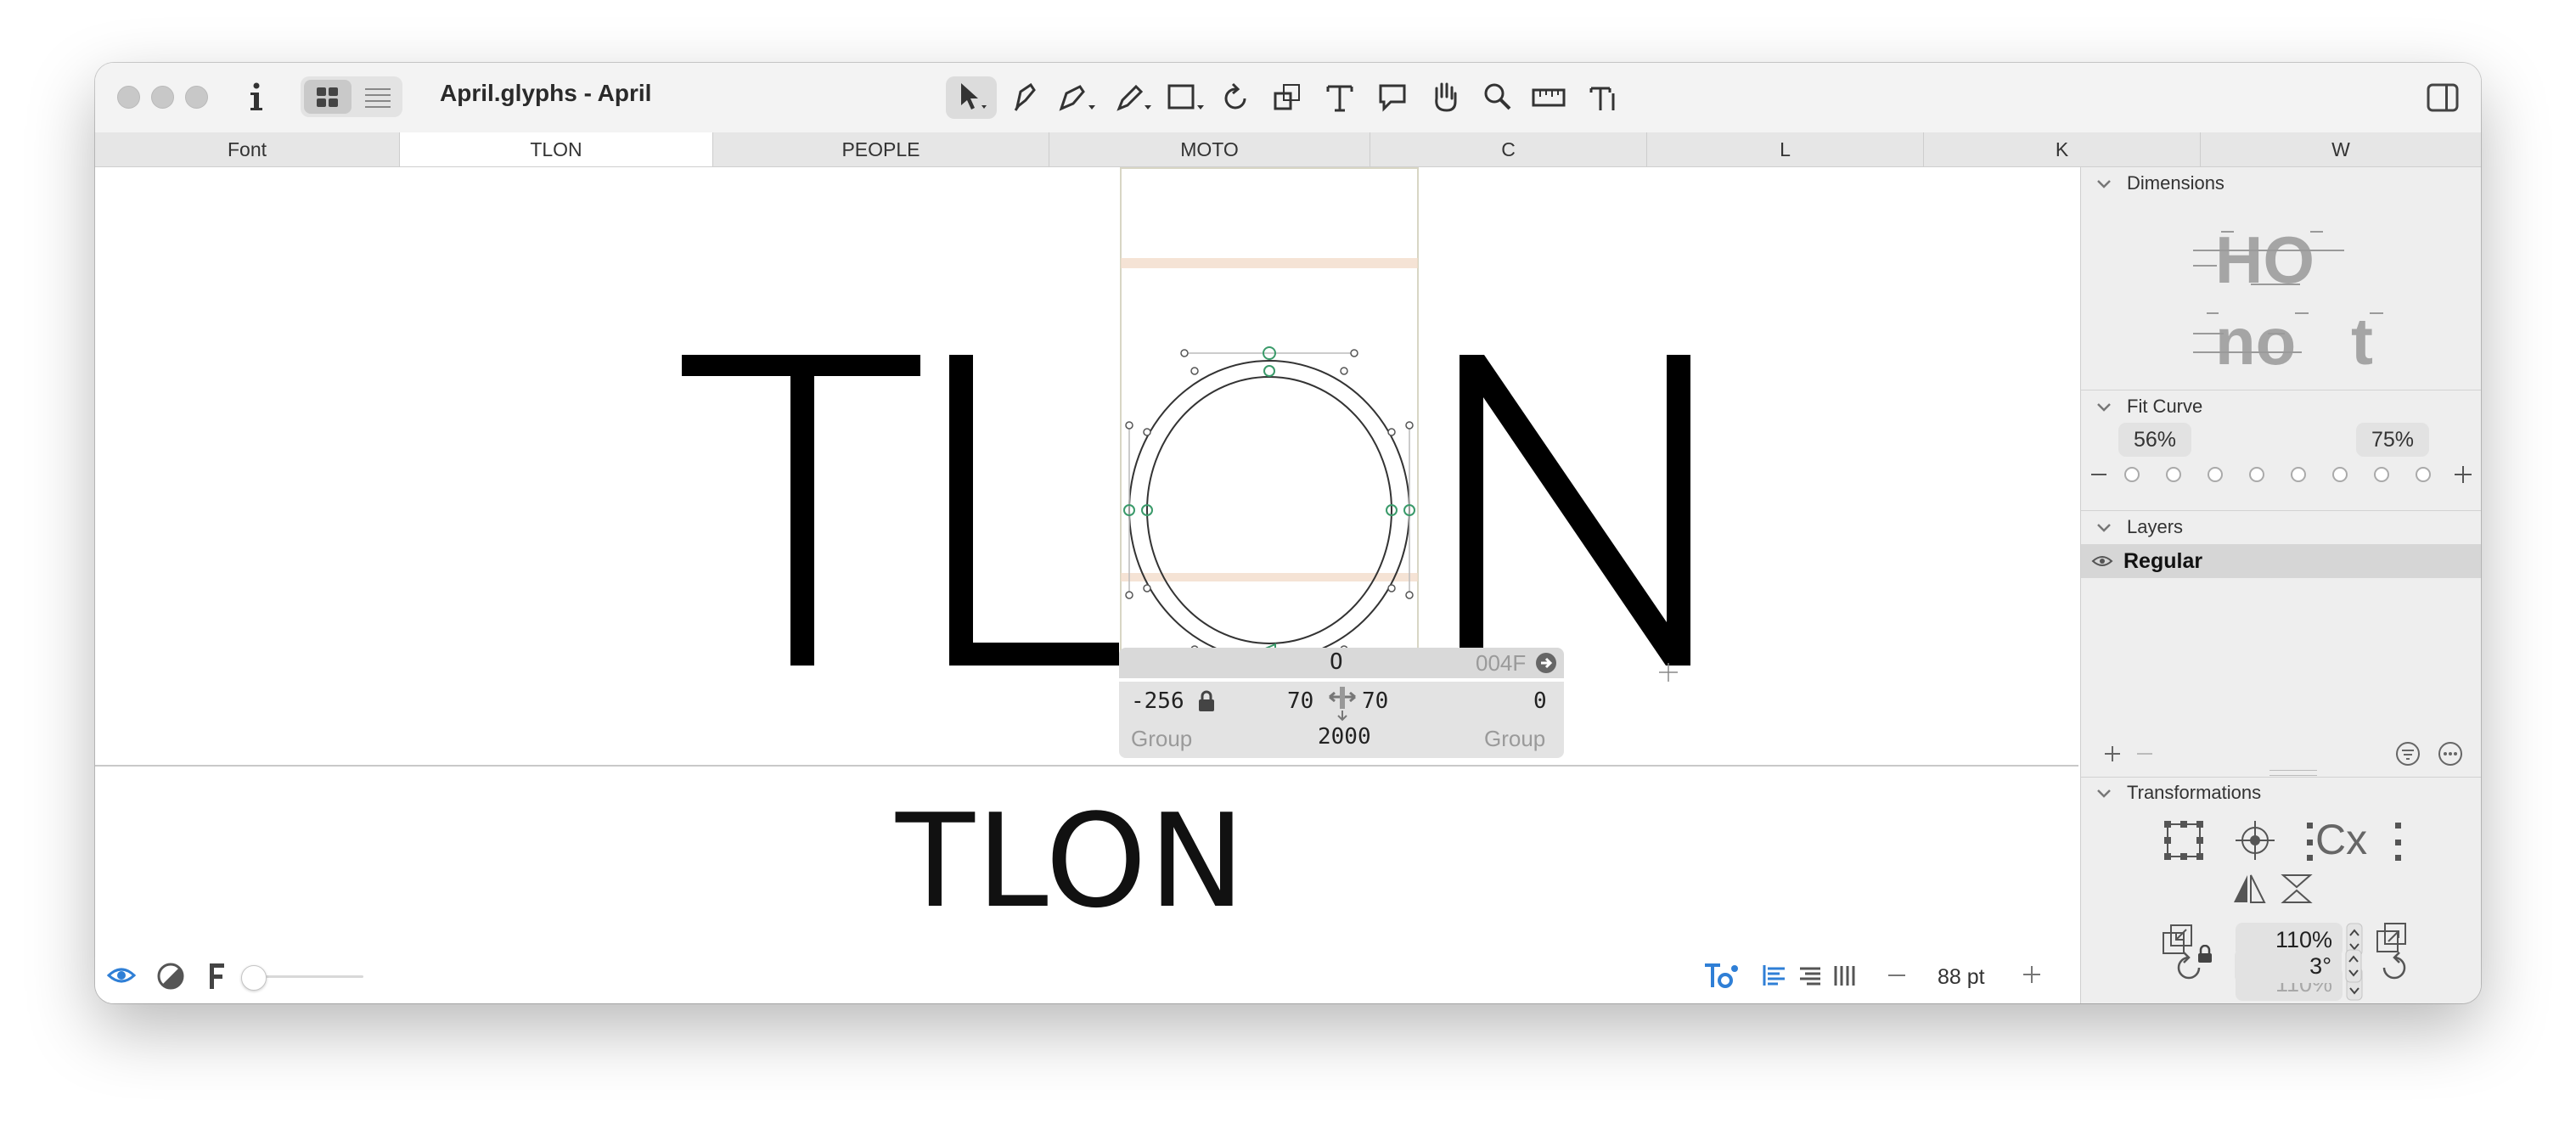 The image size is (2576, 1129). I want to click on glyph-N, so click(1575, 510).